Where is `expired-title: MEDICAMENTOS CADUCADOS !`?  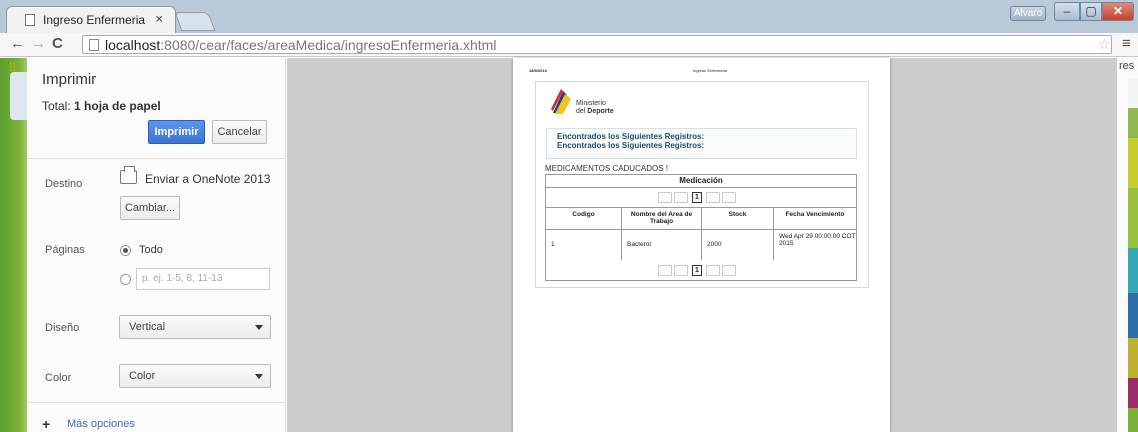 expired-title: MEDICAMENTOS CADUCADOS ! is located at coordinates (606, 168).